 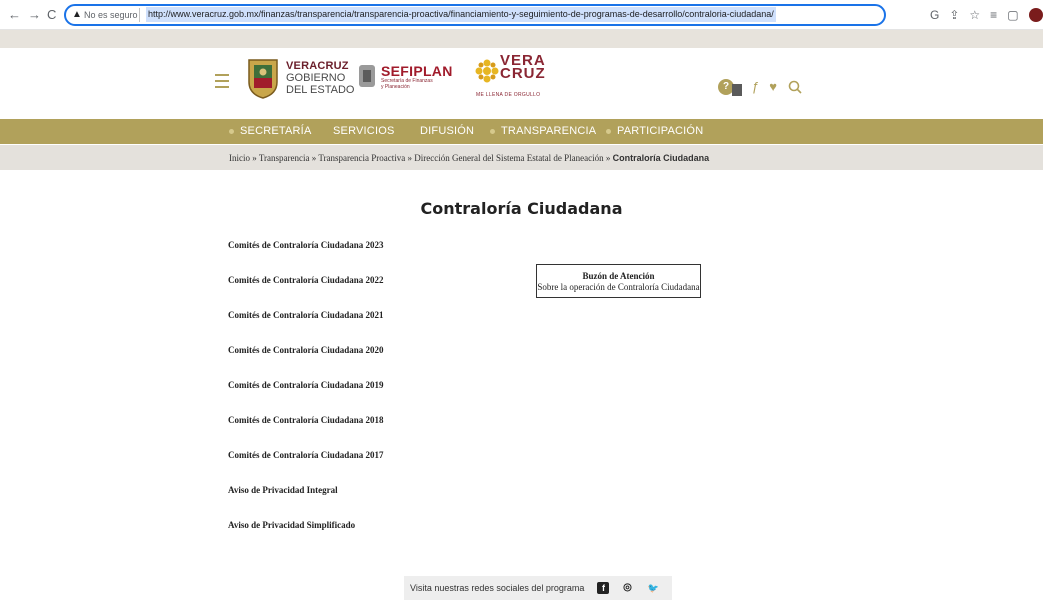 I want to click on logo-line-3: DEL ESTADO, so click(x=320, y=90).